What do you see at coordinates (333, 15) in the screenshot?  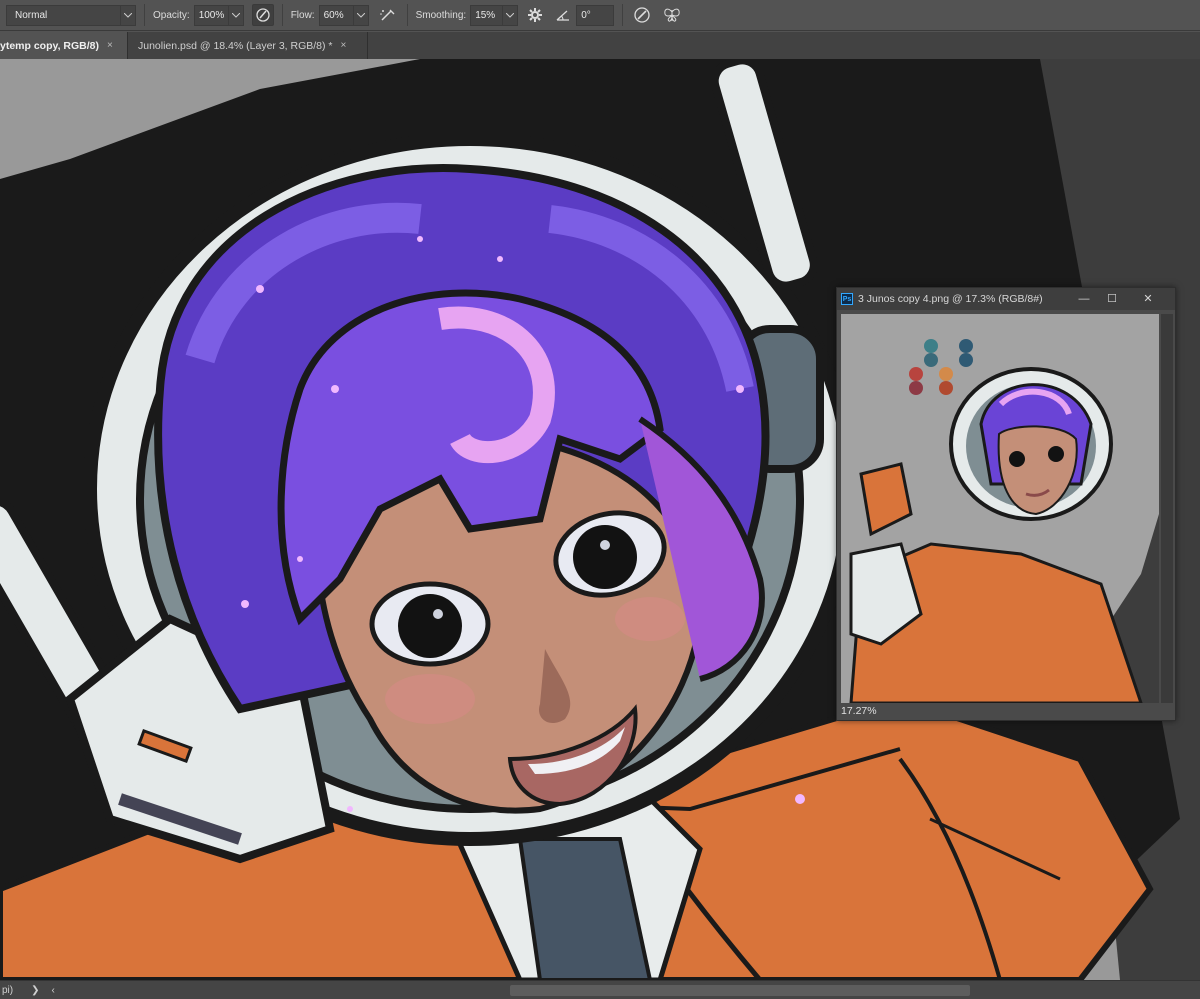 I see `flow-value: 60%` at bounding box center [333, 15].